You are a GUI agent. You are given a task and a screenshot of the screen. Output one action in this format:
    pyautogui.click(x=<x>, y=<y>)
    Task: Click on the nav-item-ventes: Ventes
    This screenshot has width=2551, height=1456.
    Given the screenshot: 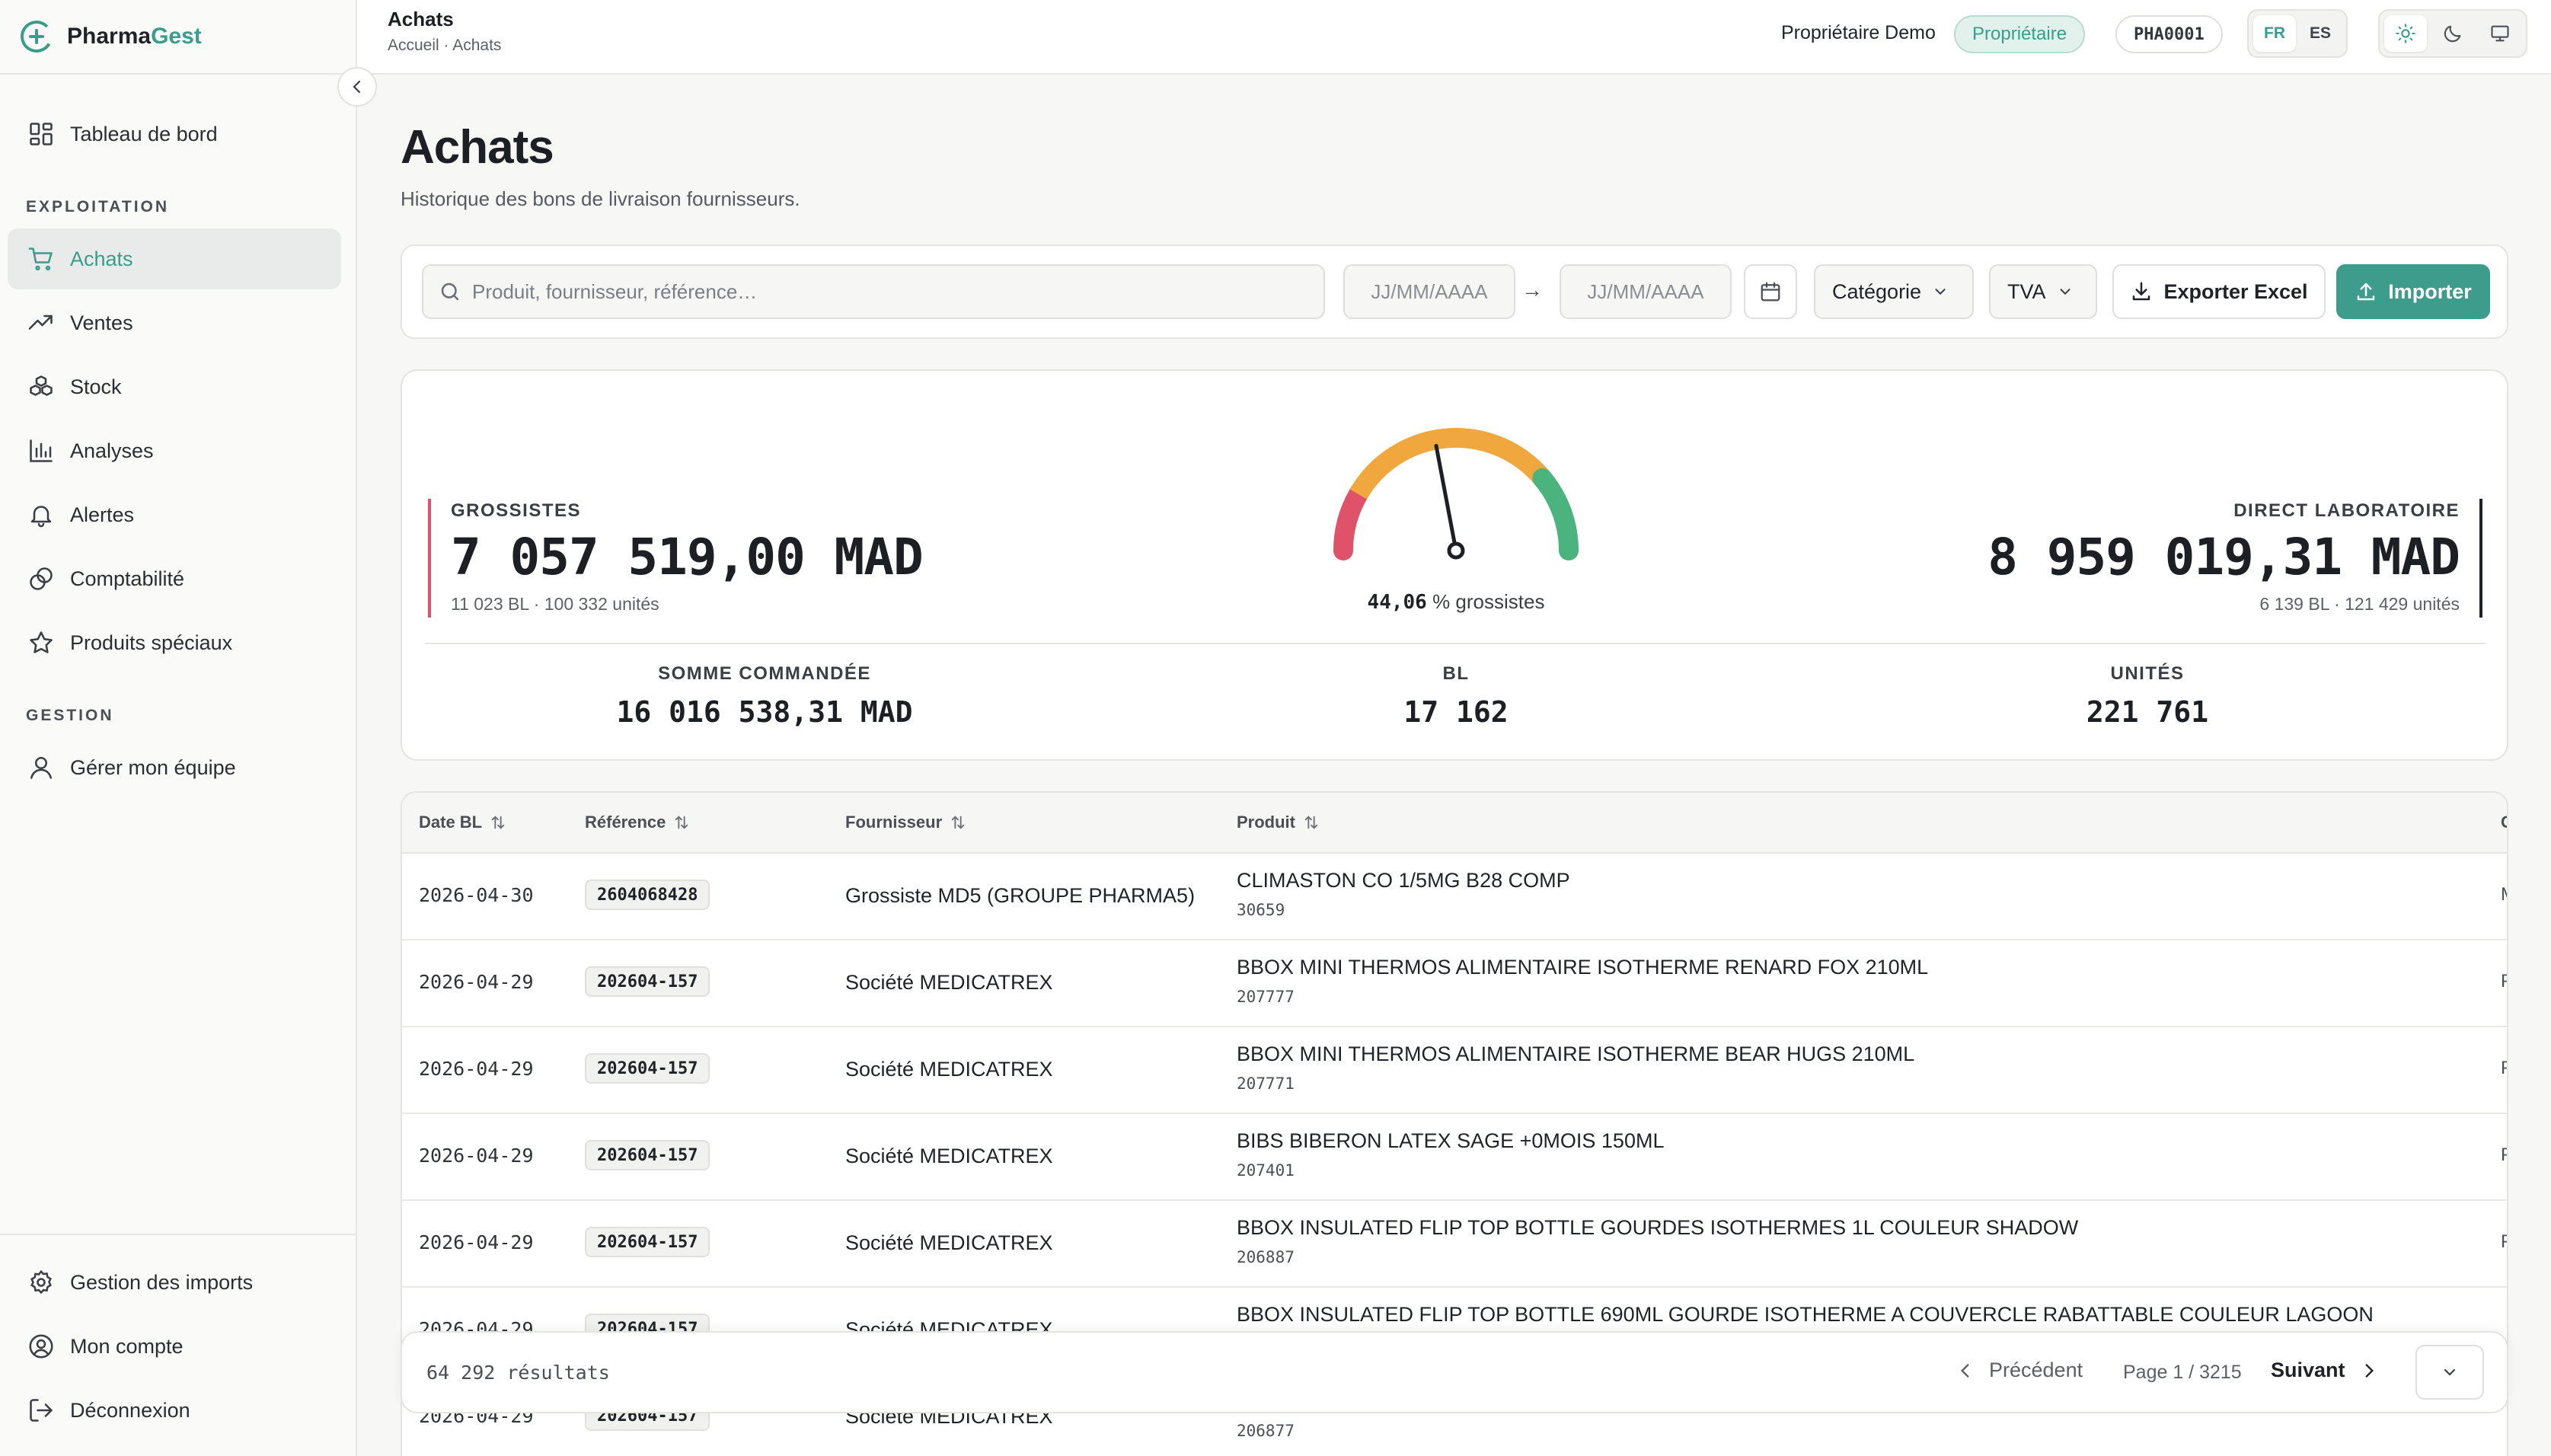 What is the action you would take?
    pyautogui.click(x=174, y=322)
    